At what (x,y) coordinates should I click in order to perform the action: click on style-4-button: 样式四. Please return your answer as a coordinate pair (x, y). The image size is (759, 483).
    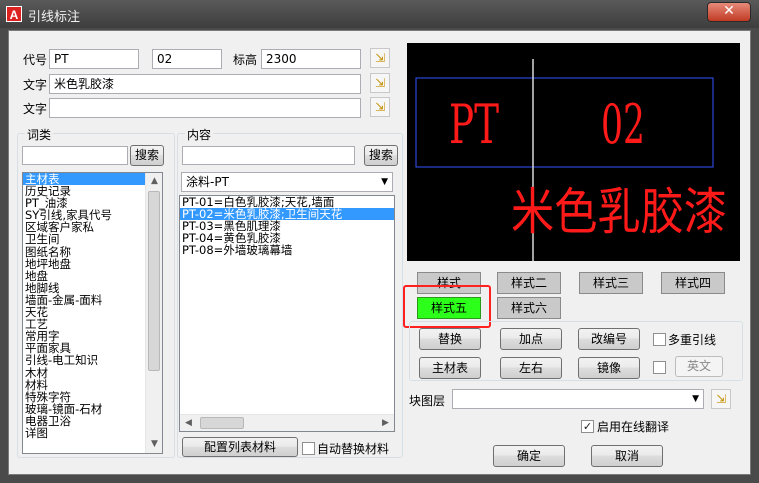
    Looking at the image, I should click on (693, 283).